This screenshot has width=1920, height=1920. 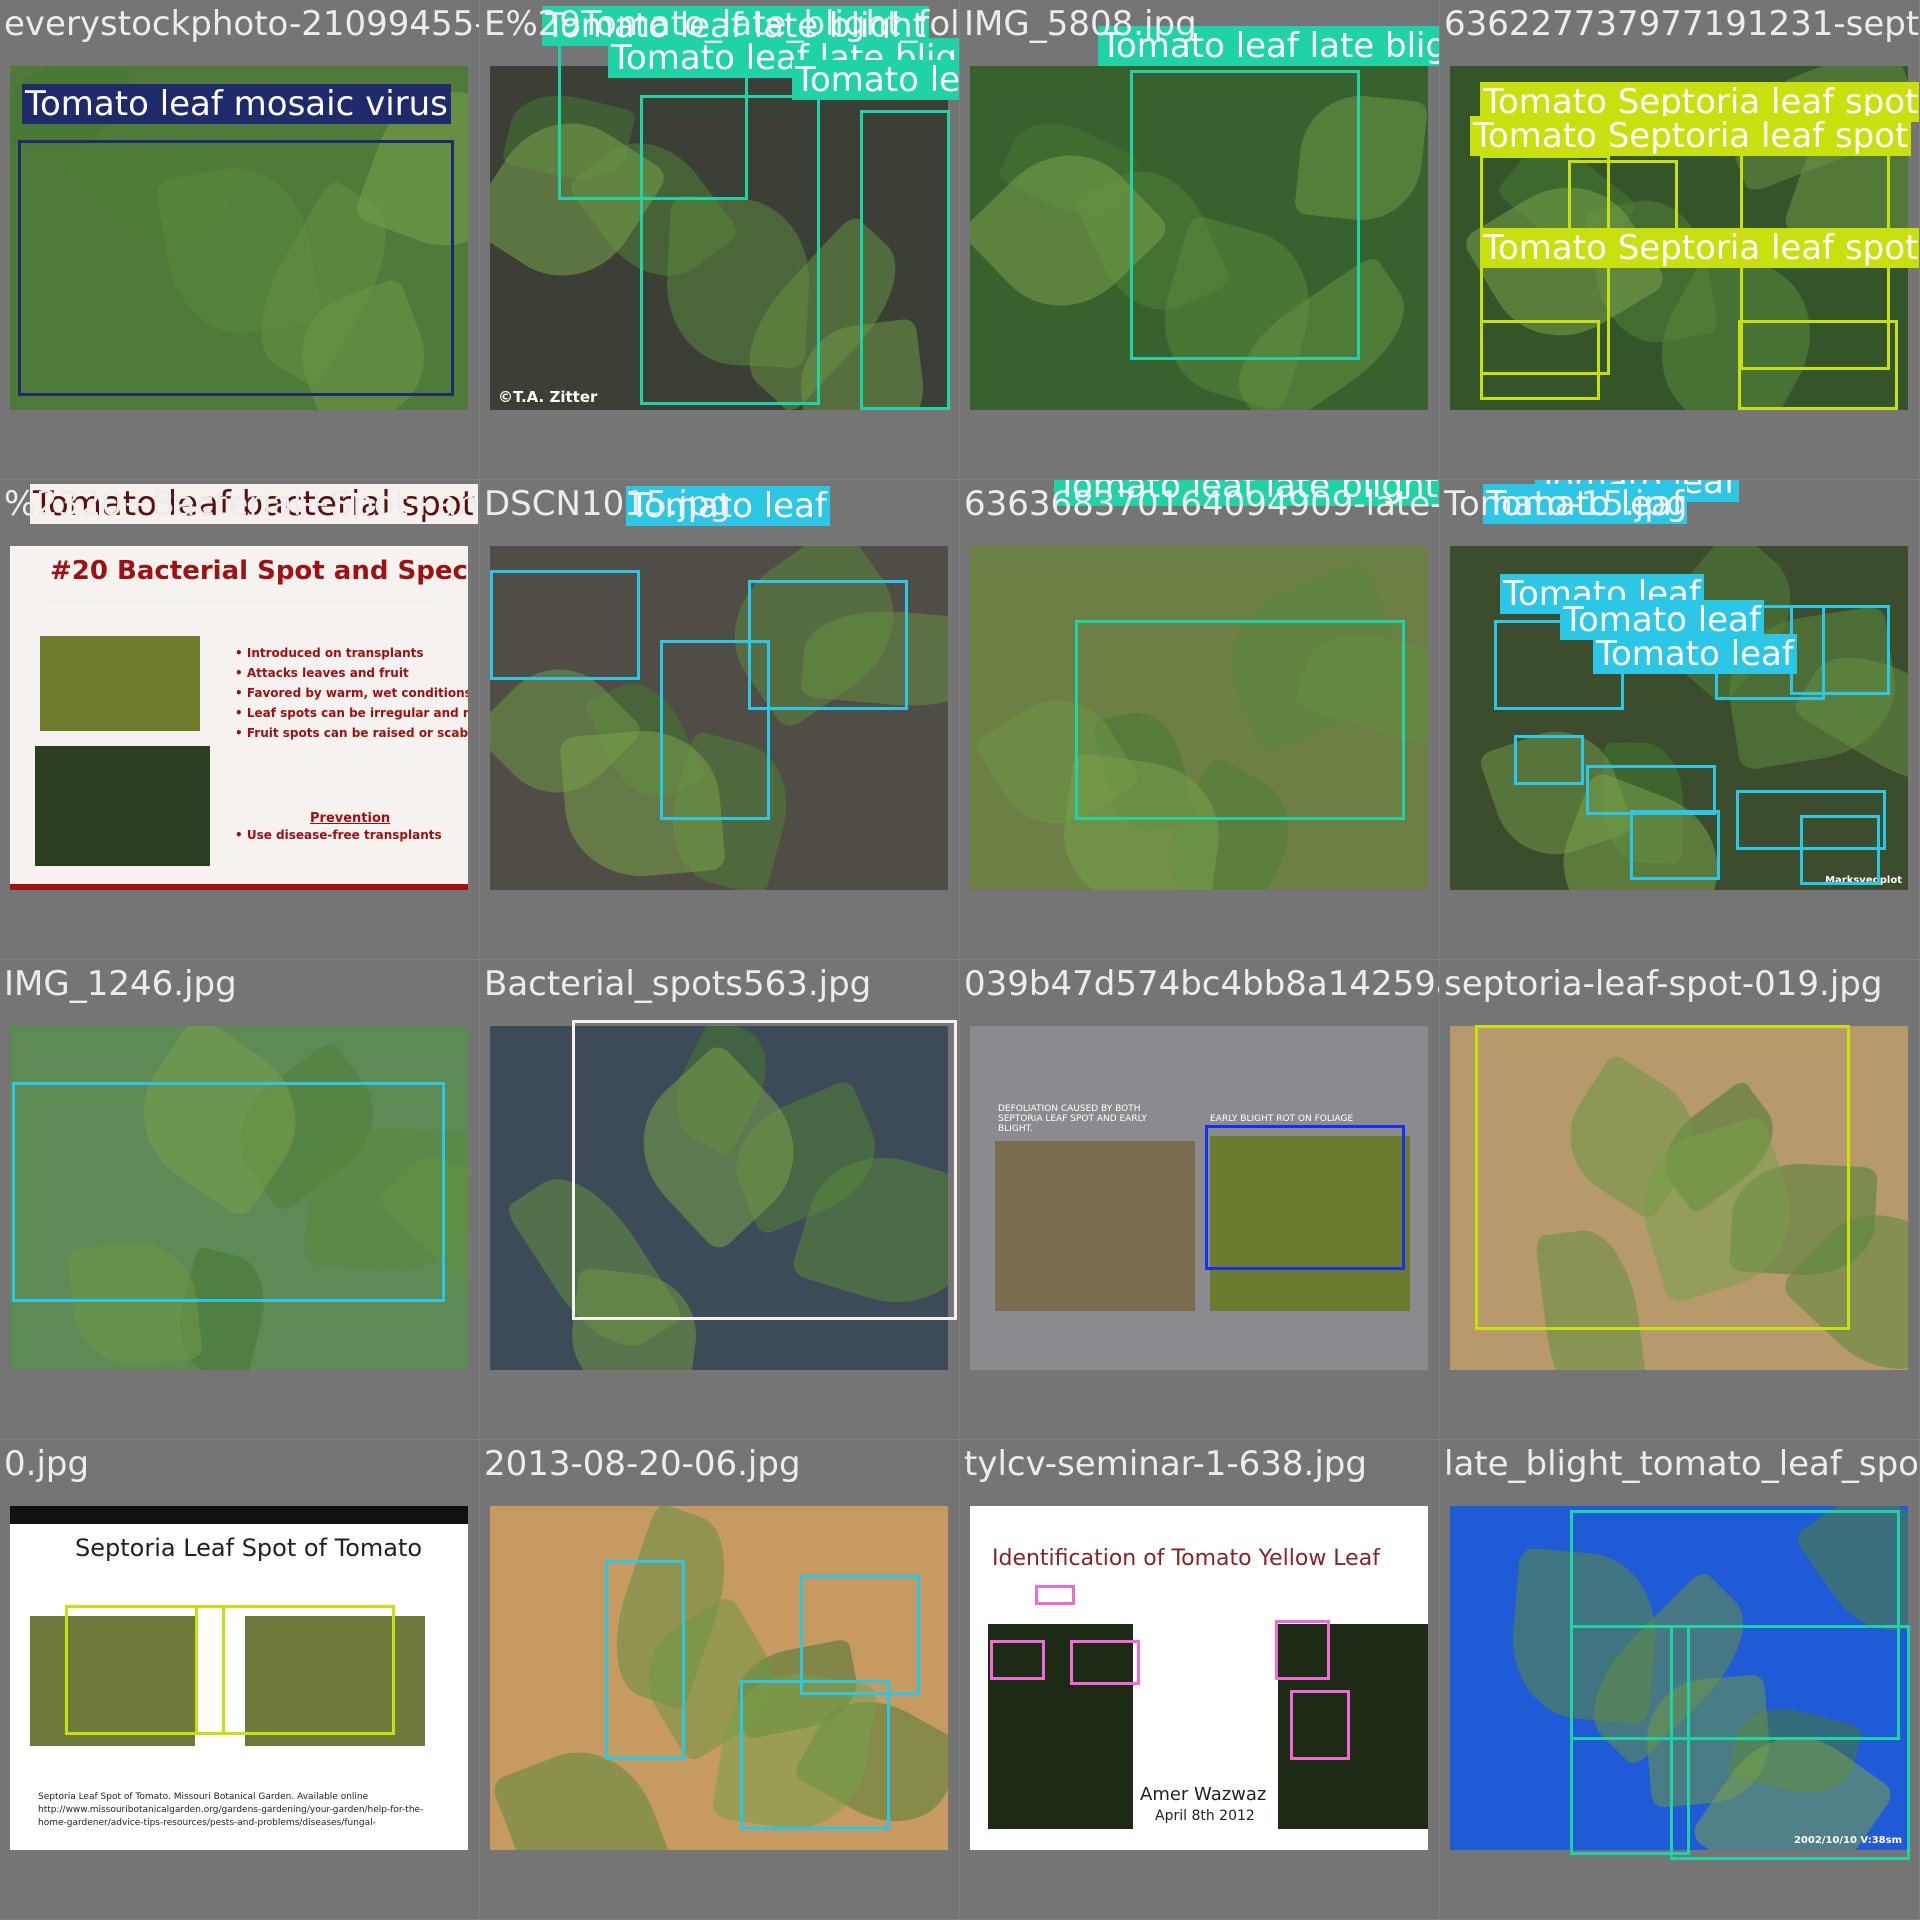 I want to click on filename-label: 039b47d574bc4bb8a14259aedb9da741.jpg, so click(x=1201, y=984).